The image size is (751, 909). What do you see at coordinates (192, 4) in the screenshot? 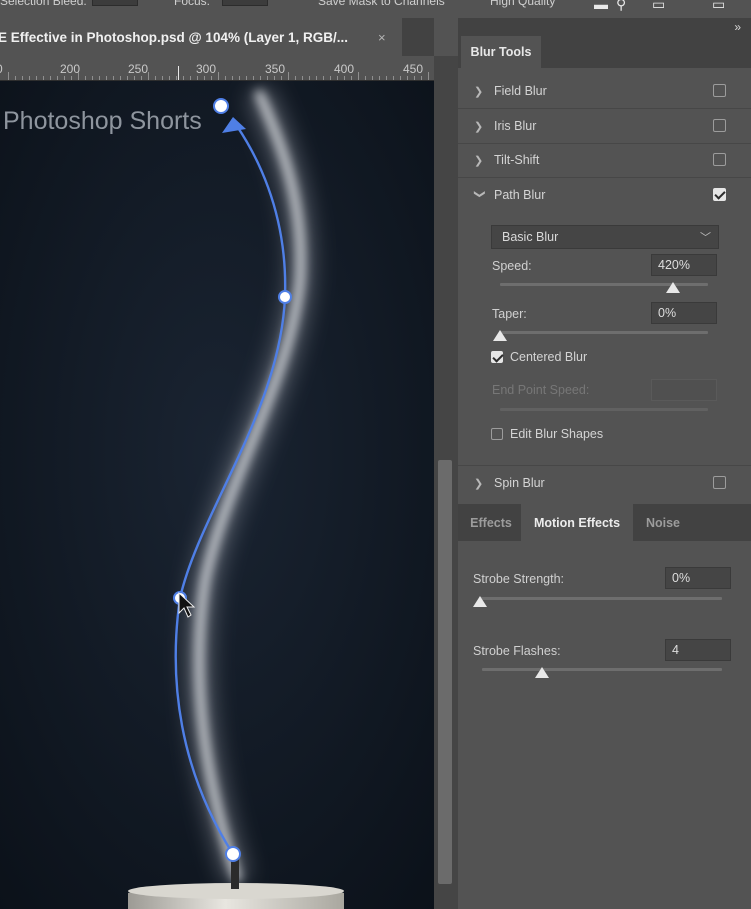
I see `focus-label: Focus:` at bounding box center [192, 4].